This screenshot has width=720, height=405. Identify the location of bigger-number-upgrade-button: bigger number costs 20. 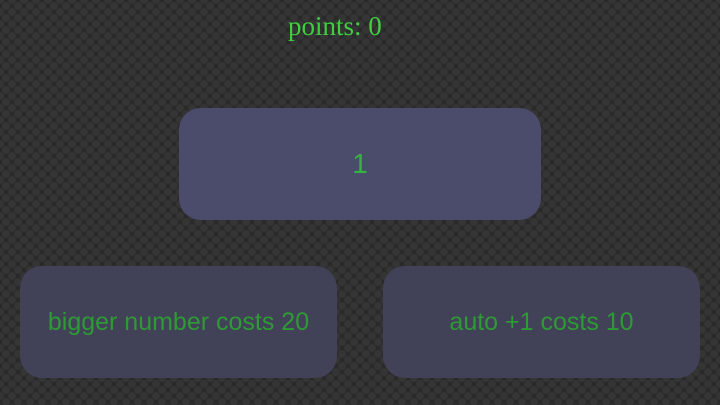
(178, 322).